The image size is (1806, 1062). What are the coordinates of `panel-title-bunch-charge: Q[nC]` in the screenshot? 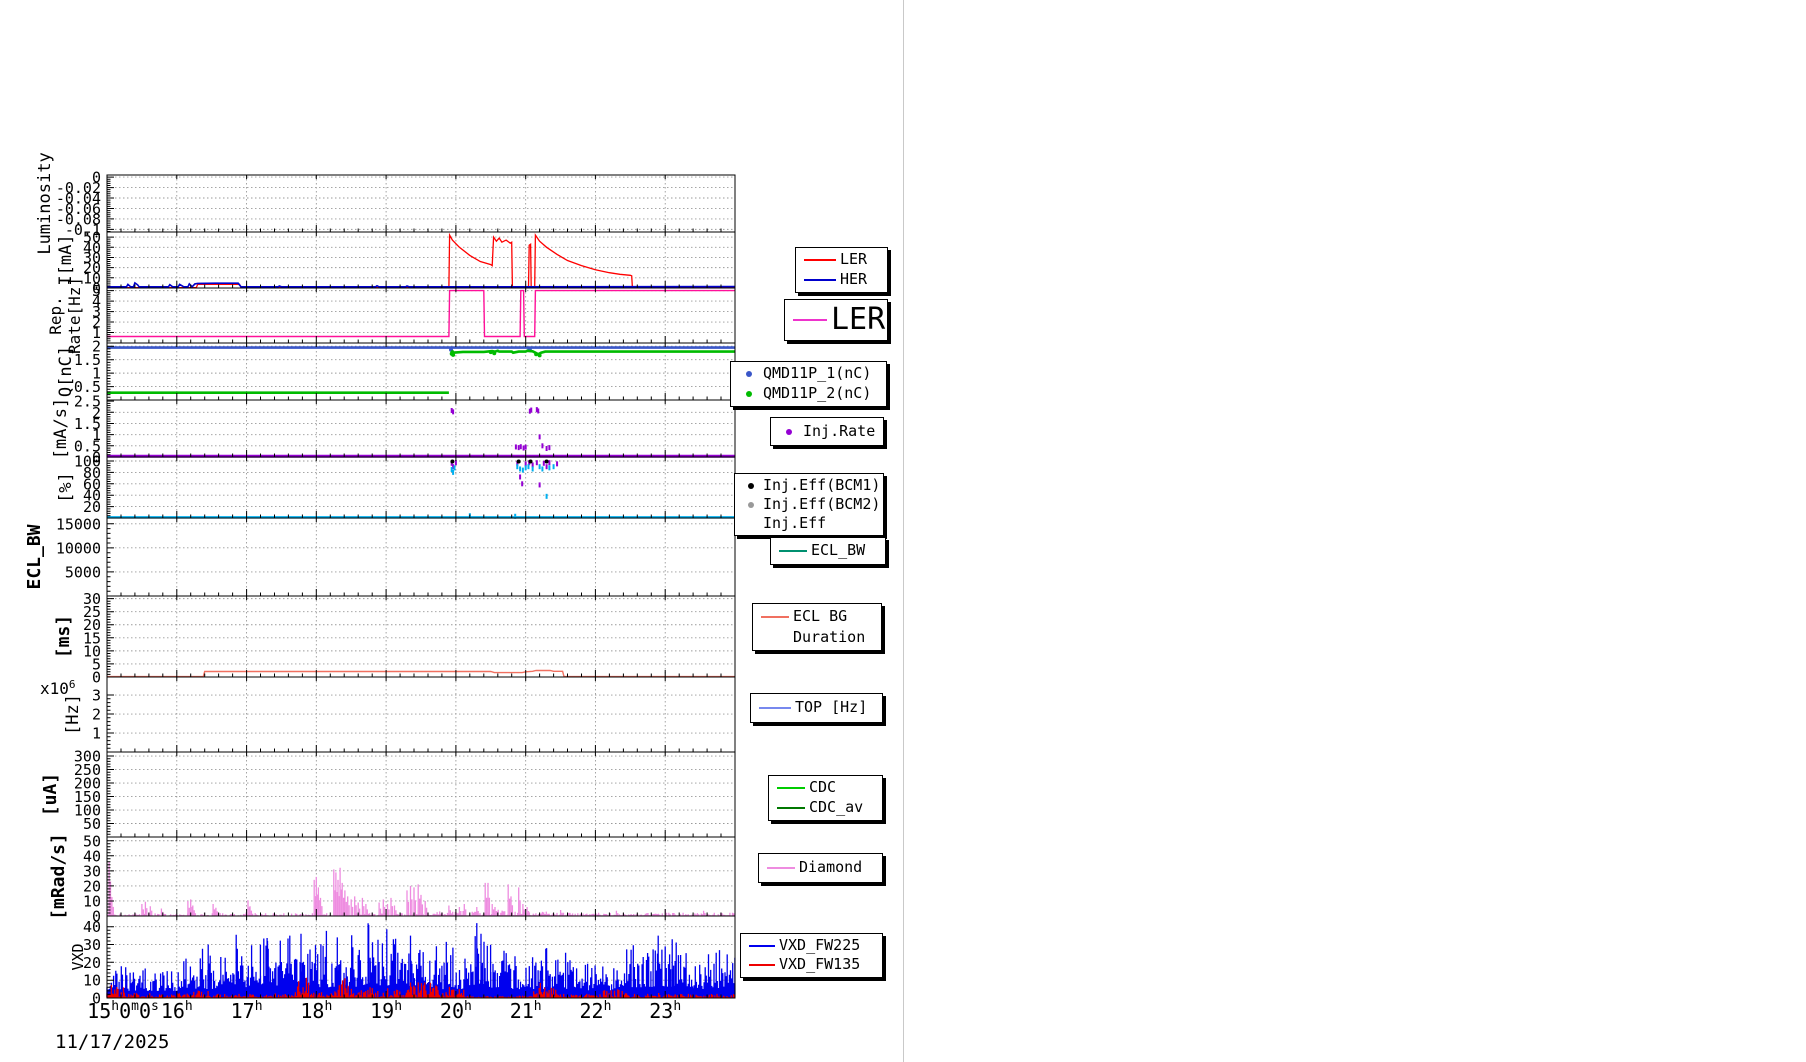 It's located at (66, 371).